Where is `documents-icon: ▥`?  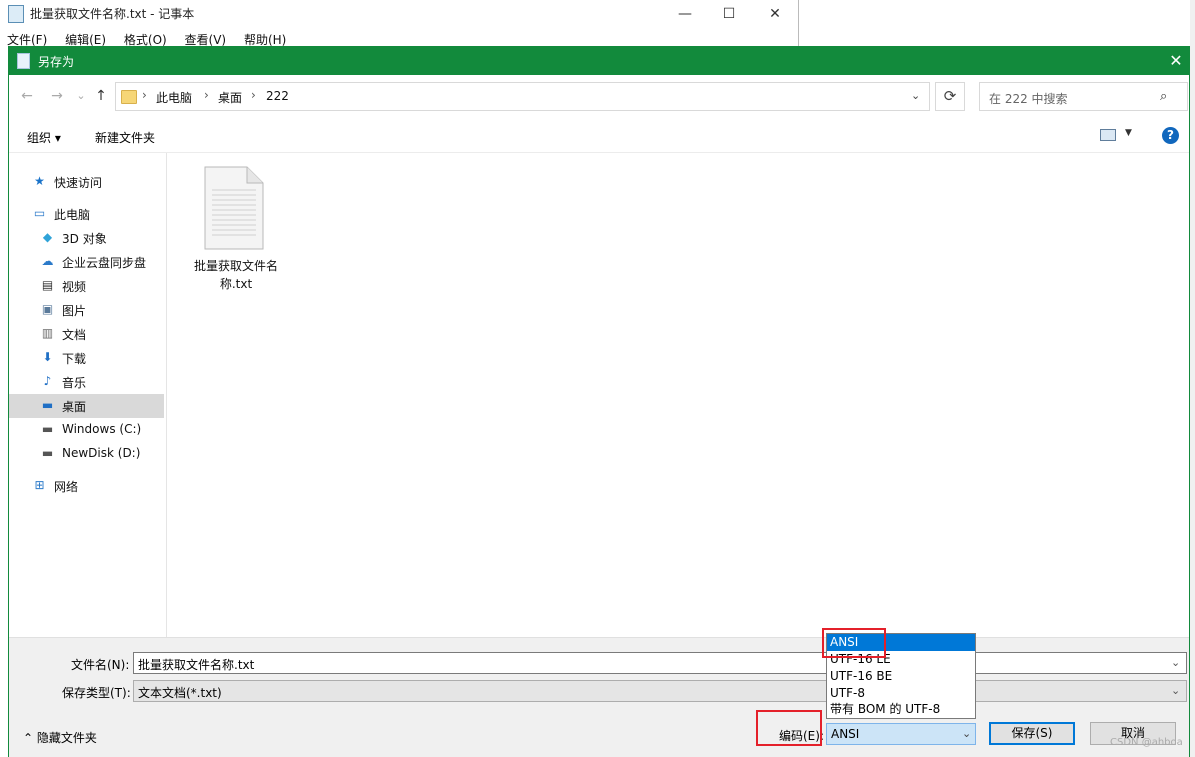 documents-icon: ▥ is located at coordinates (47, 333).